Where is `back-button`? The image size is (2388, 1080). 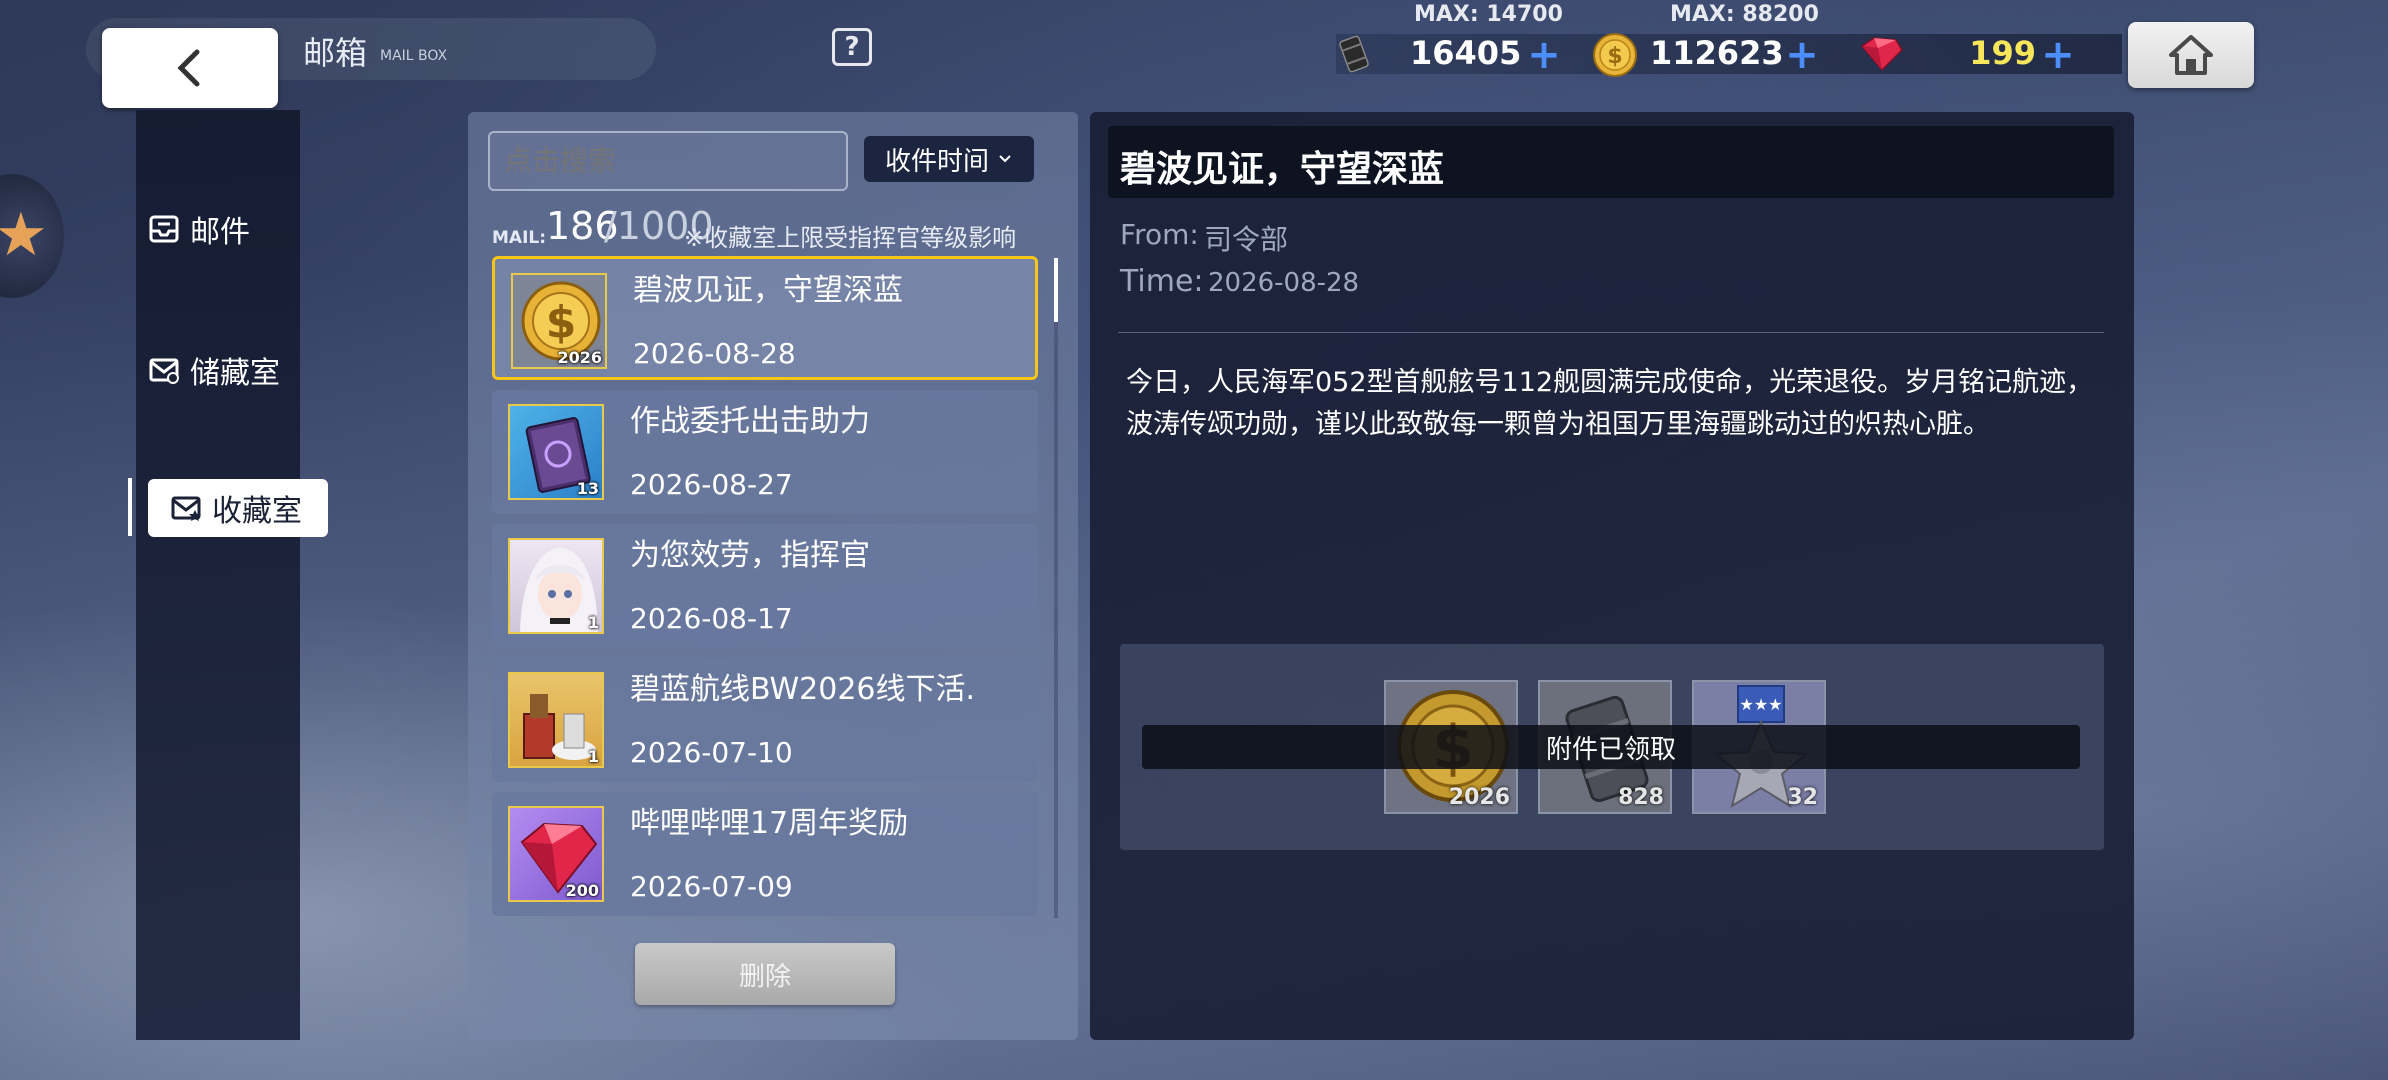 back-button is located at coordinates (190, 68).